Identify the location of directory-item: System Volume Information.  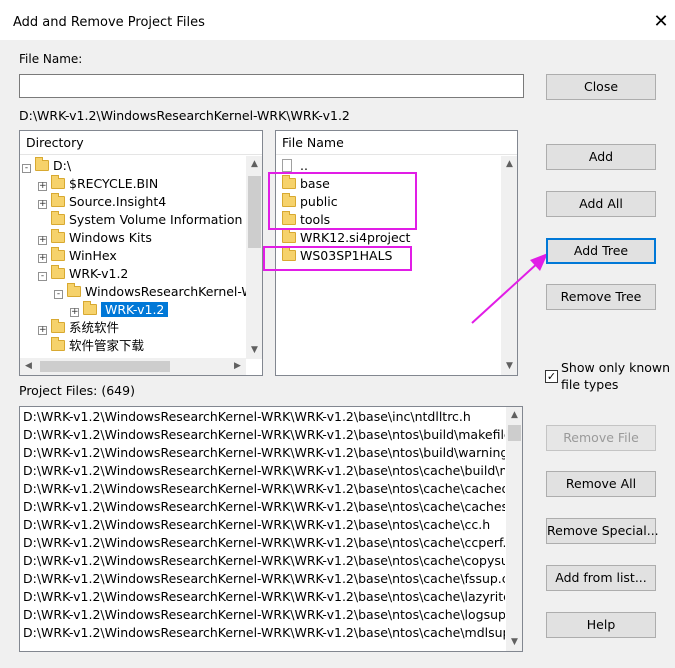
(140, 220).